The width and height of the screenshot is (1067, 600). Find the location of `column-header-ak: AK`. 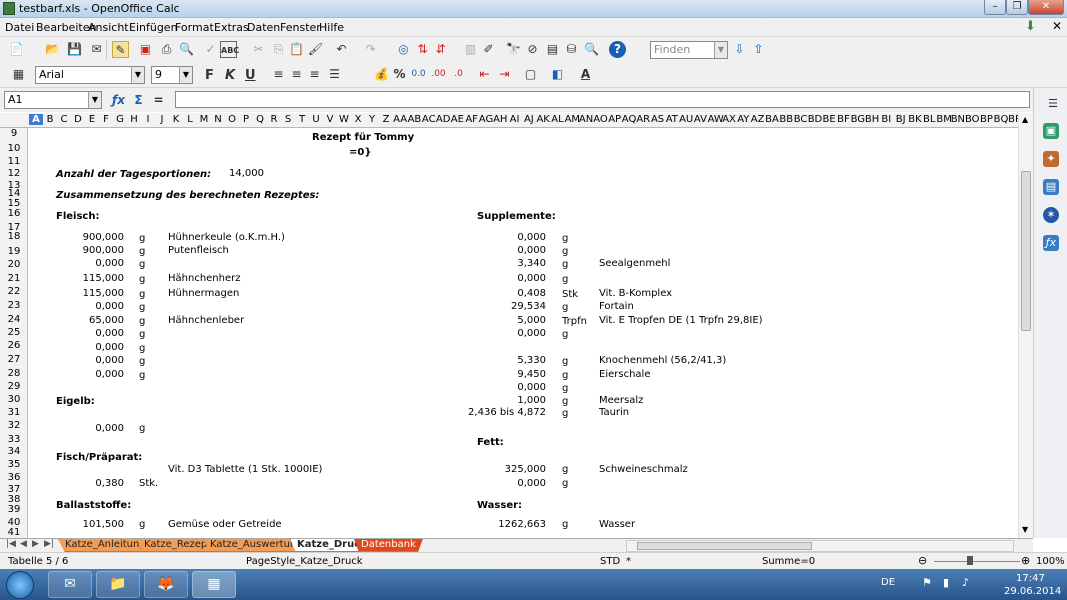

column-header-ak: AK is located at coordinates (543, 119).